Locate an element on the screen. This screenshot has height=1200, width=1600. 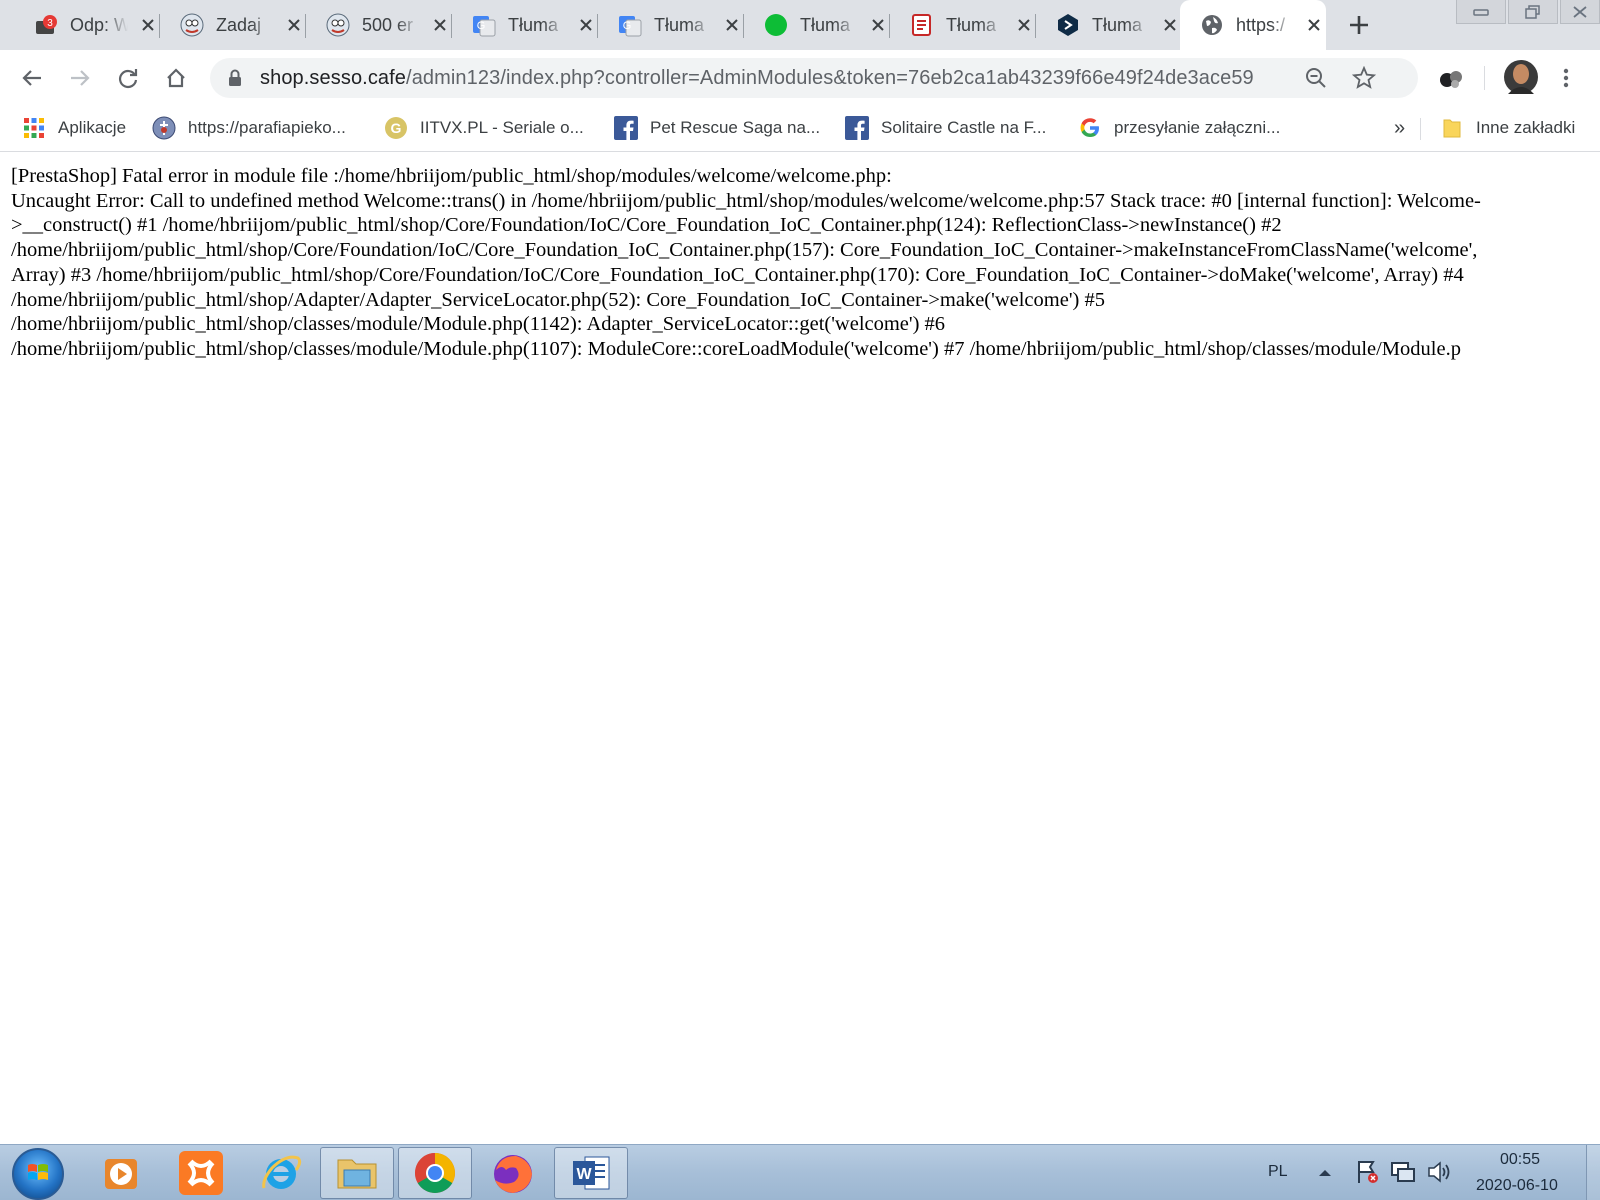
taskbar-word: W is located at coordinates (591, 1173).